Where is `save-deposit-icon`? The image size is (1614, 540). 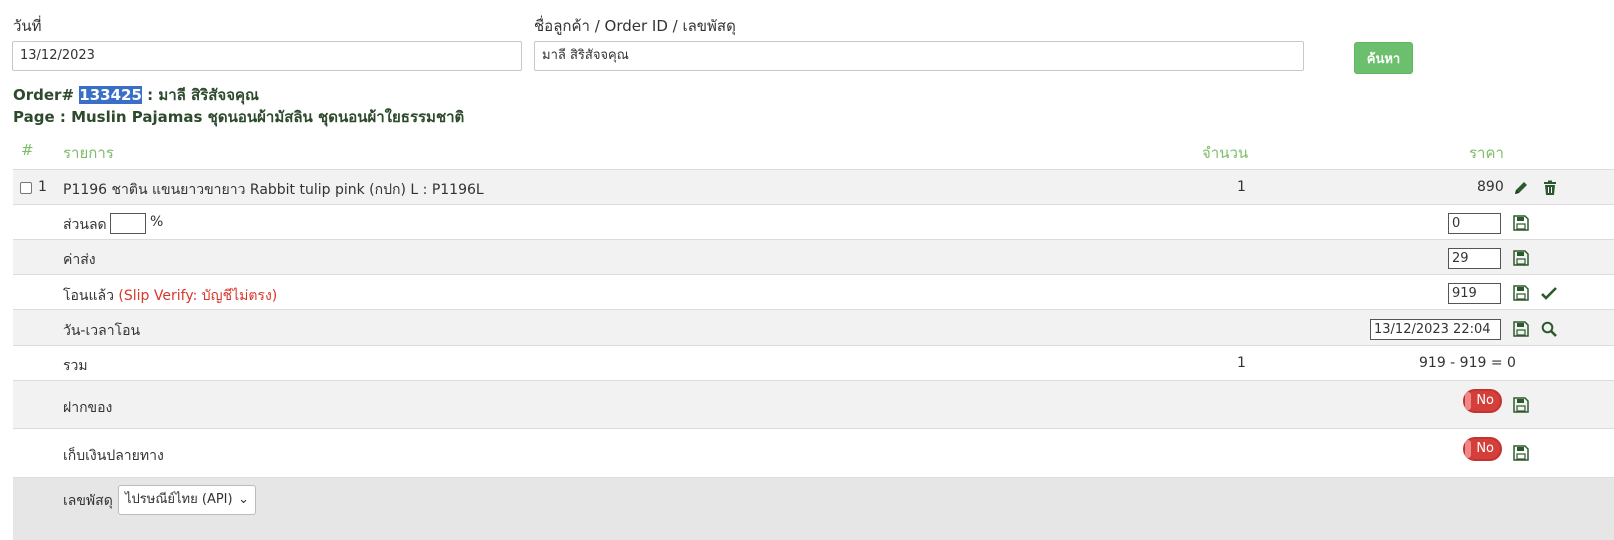
save-deposit-icon is located at coordinates (1521, 405).